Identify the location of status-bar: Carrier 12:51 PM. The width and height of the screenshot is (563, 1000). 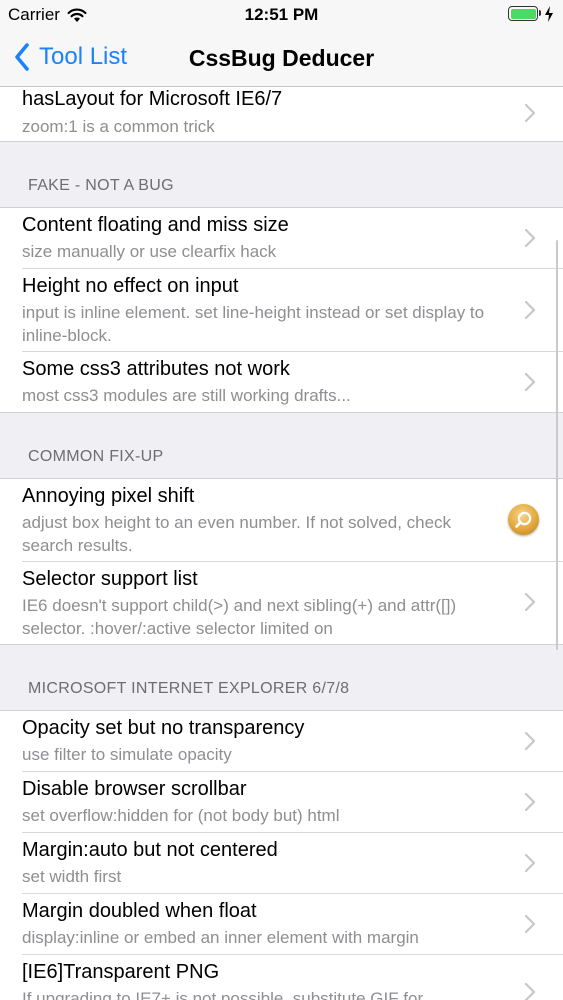
(281, 15).